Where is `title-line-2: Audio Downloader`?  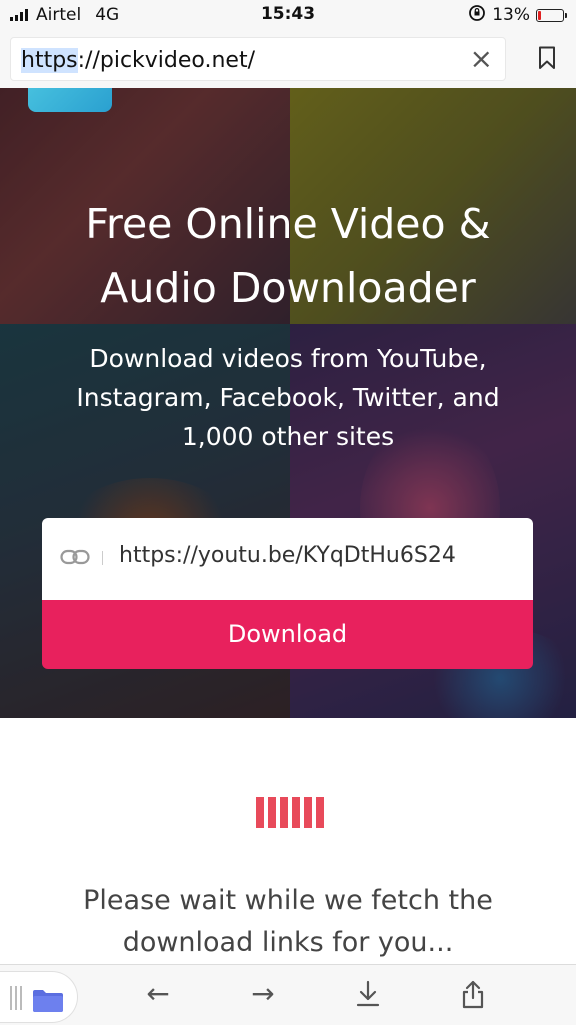 title-line-2: Audio Downloader is located at coordinates (288, 288).